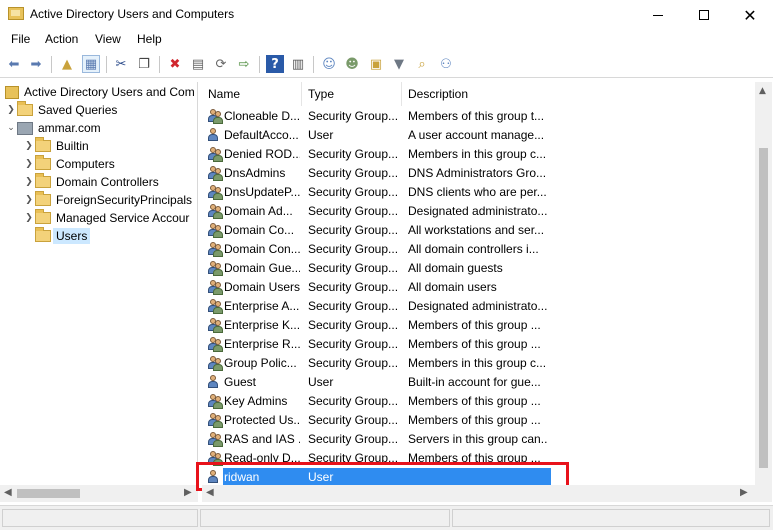 The height and width of the screenshot is (530, 773). Describe the element at coordinates (100, 92) in the screenshot. I see `tree-root: Active Directory Users and Com` at that location.